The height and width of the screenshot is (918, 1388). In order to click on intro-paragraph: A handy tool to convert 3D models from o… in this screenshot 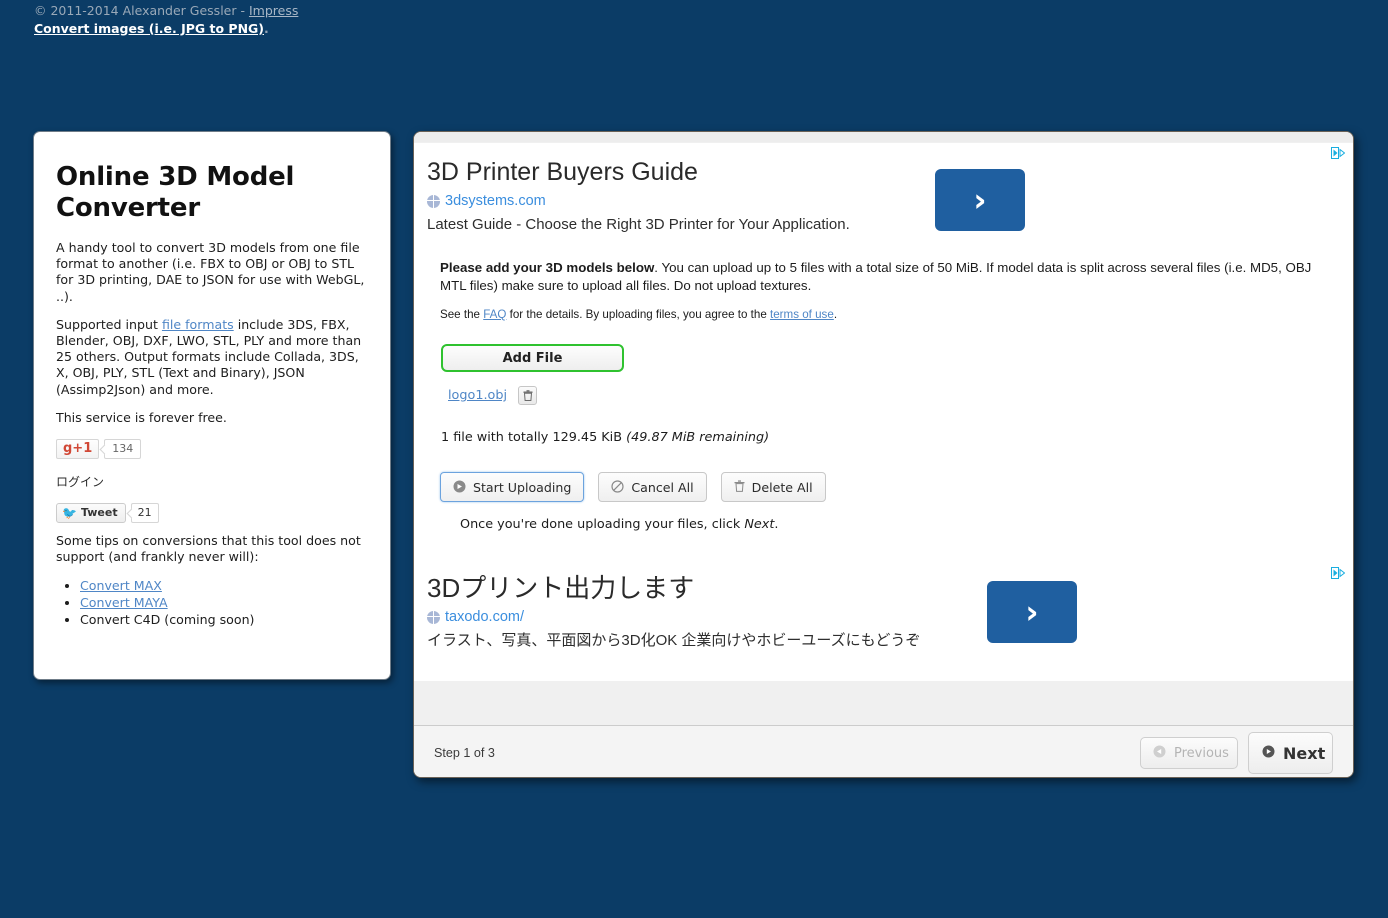, I will do `click(210, 272)`.